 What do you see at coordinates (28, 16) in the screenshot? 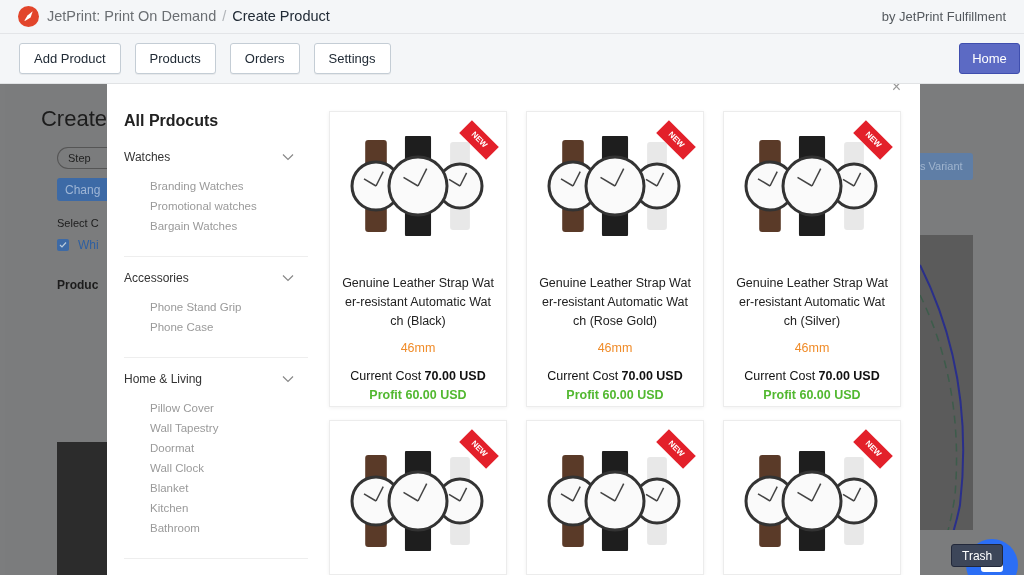
I see `rocket-logo-icon` at bounding box center [28, 16].